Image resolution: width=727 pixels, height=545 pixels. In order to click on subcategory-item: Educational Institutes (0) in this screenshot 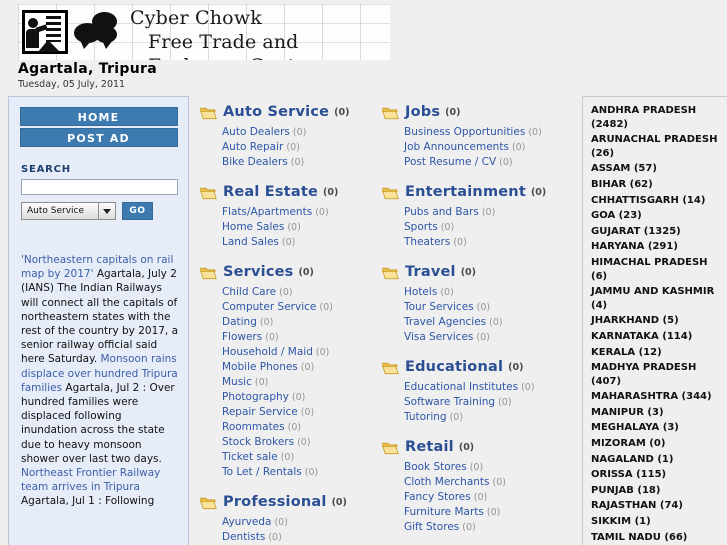, I will do `click(485, 387)`.